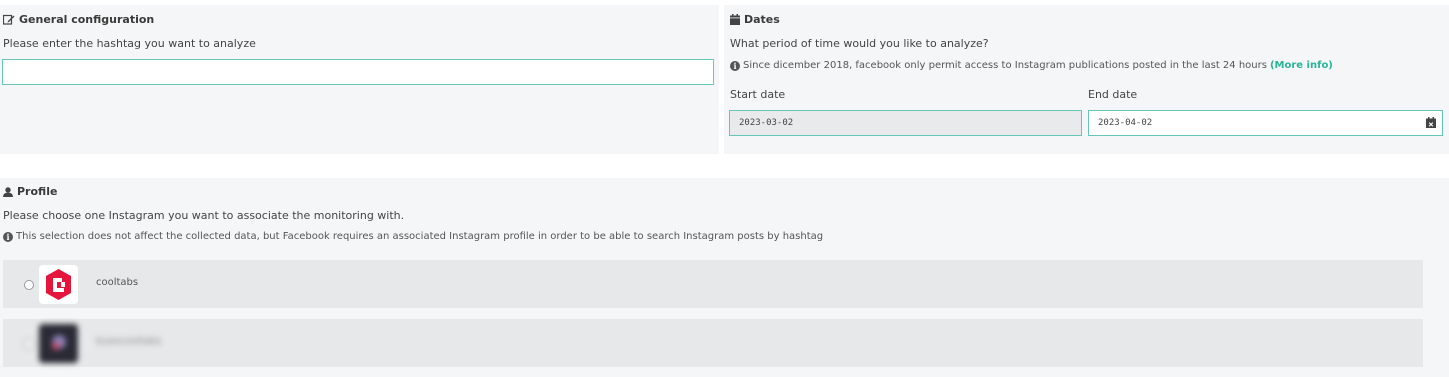  I want to click on end-date-value: 2023-04-02, so click(1125, 123).